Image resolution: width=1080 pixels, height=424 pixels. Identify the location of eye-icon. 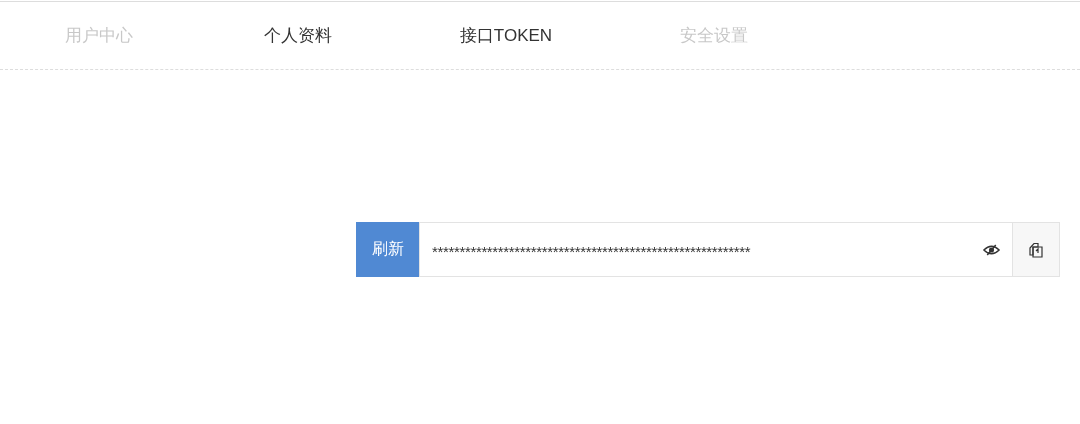
(991, 249).